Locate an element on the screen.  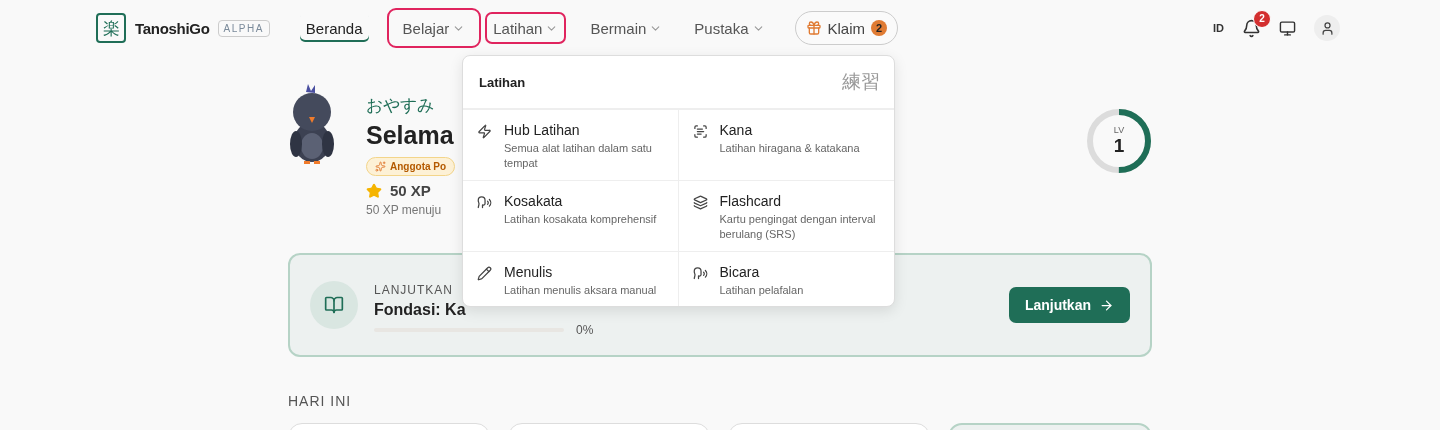
menu-item: Kana Latihan hiragana & katakana is located at coordinates (786, 145).